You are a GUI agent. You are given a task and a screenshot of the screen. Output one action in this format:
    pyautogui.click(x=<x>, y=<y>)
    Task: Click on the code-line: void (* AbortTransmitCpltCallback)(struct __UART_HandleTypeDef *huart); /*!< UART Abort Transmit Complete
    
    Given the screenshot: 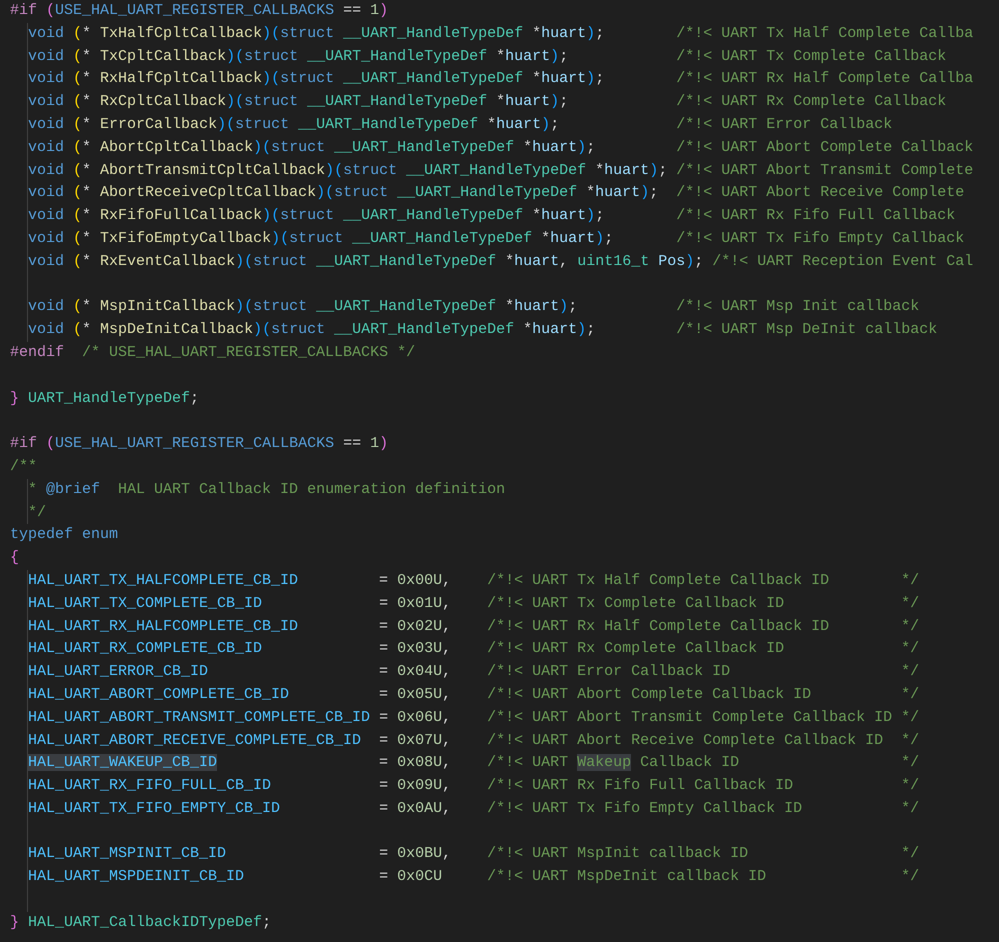 What is the action you would take?
    pyautogui.click(x=501, y=170)
    